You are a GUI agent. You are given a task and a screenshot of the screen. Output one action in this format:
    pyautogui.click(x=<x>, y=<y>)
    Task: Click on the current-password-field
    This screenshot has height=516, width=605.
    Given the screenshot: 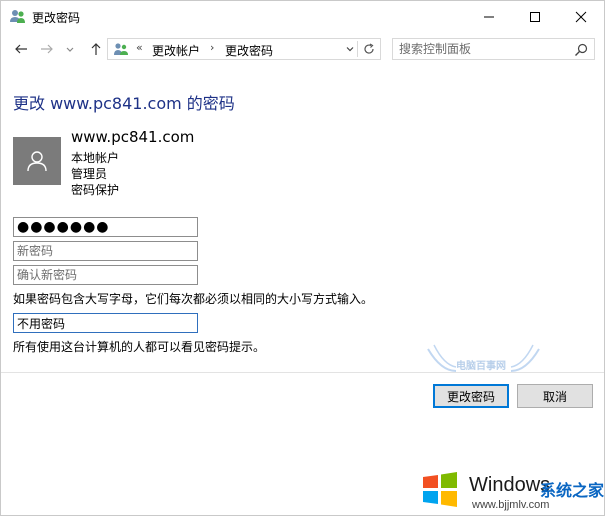 What is the action you would take?
    pyautogui.click(x=105, y=227)
    